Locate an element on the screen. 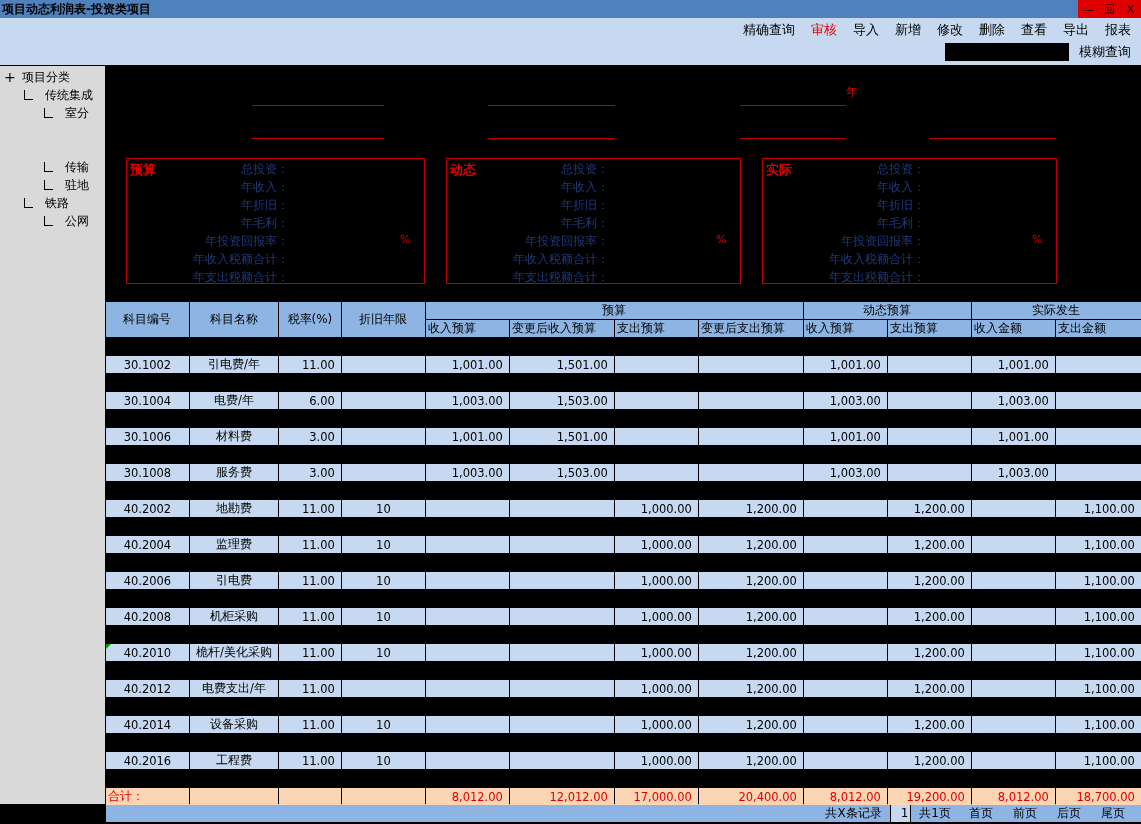 This screenshot has width=1141, height=824. table-cell: 30.1006 is located at coordinates (147, 436).